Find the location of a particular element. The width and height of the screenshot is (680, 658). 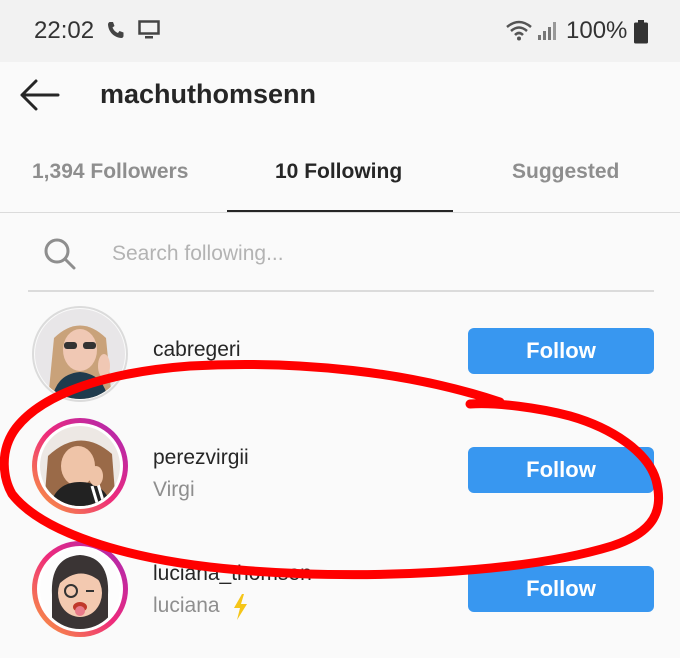

tab-suggested: Suggested is located at coordinates (565, 172).